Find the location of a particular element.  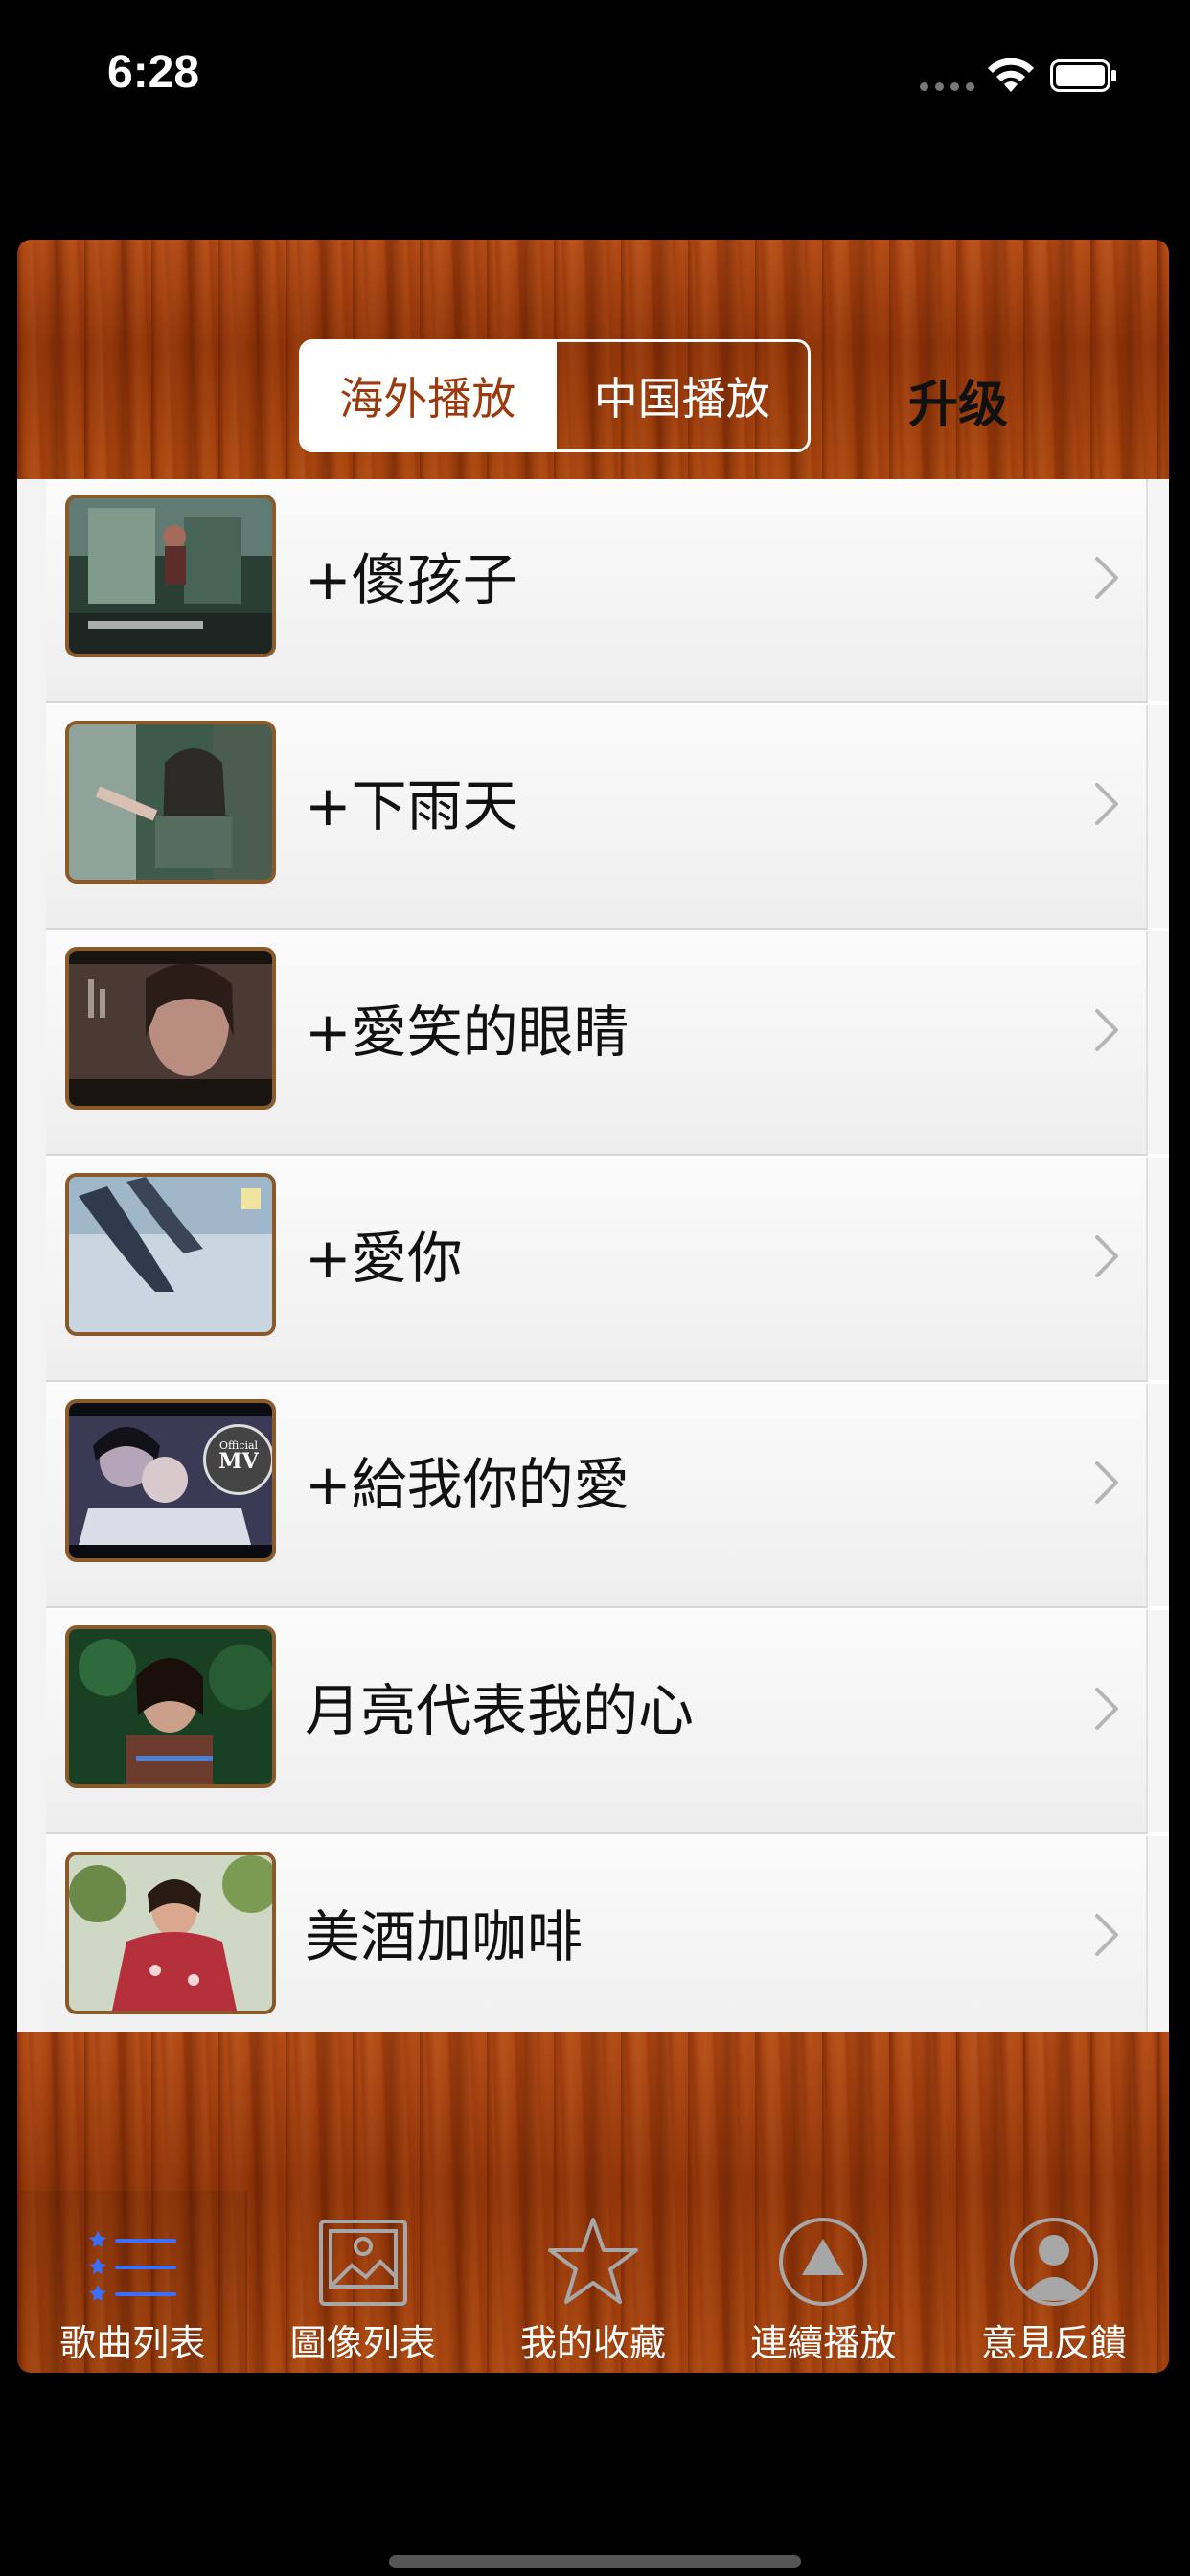

list-item: Official MV +給我你的愛 is located at coordinates (607, 1496).